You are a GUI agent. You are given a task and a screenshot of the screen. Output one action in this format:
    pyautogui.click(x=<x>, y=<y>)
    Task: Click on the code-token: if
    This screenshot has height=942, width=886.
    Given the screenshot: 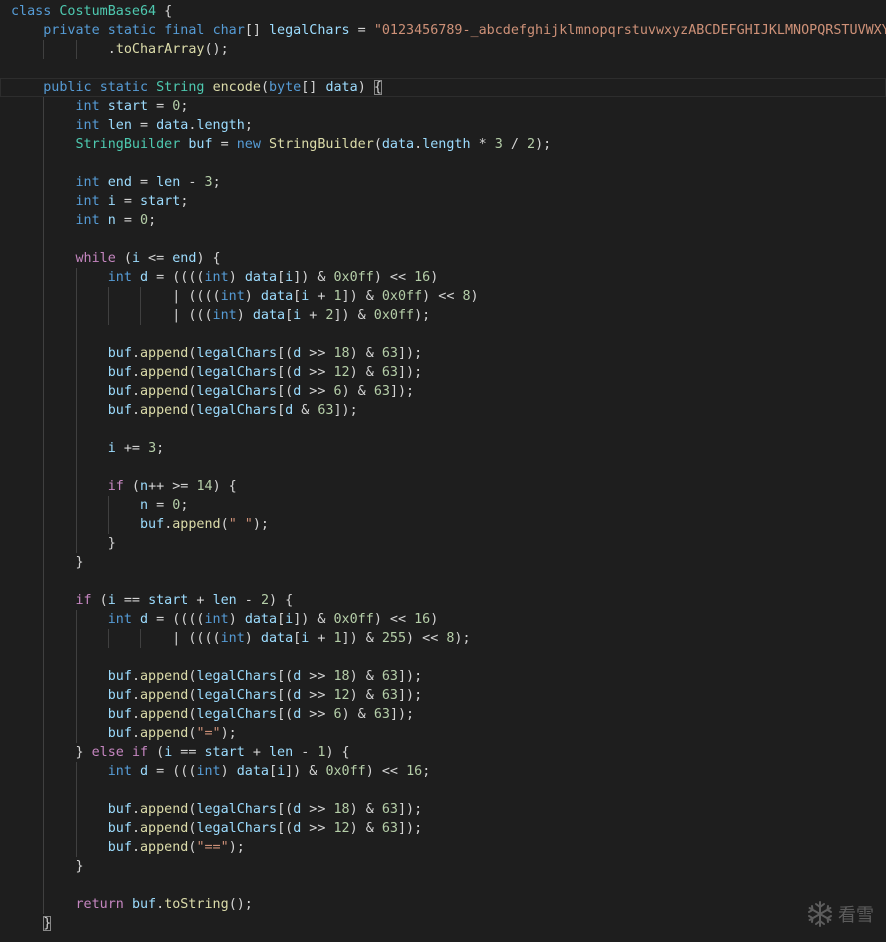 What is the action you would take?
    pyautogui.click(x=140, y=752)
    